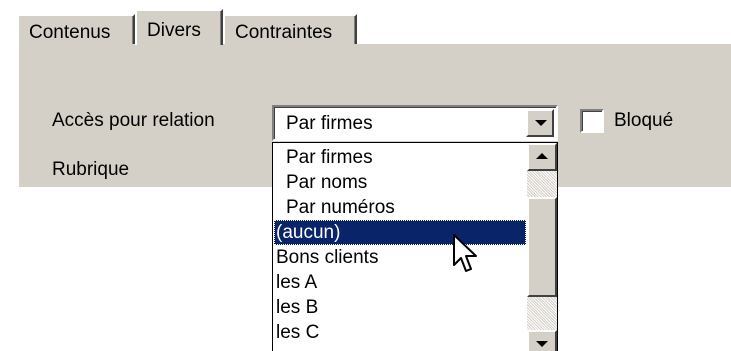 This screenshot has width=731, height=351. I want to click on tab-contraintes: Contraintes, so click(290, 29).